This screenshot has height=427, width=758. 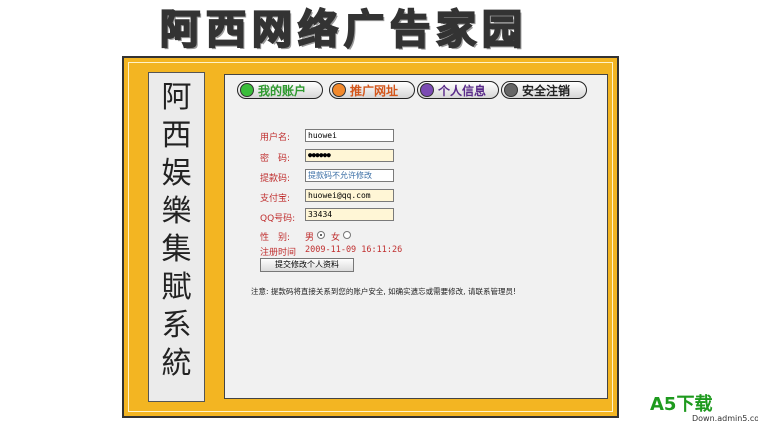 I want to click on alipay-label: 支付宝:, so click(x=275, y=199).